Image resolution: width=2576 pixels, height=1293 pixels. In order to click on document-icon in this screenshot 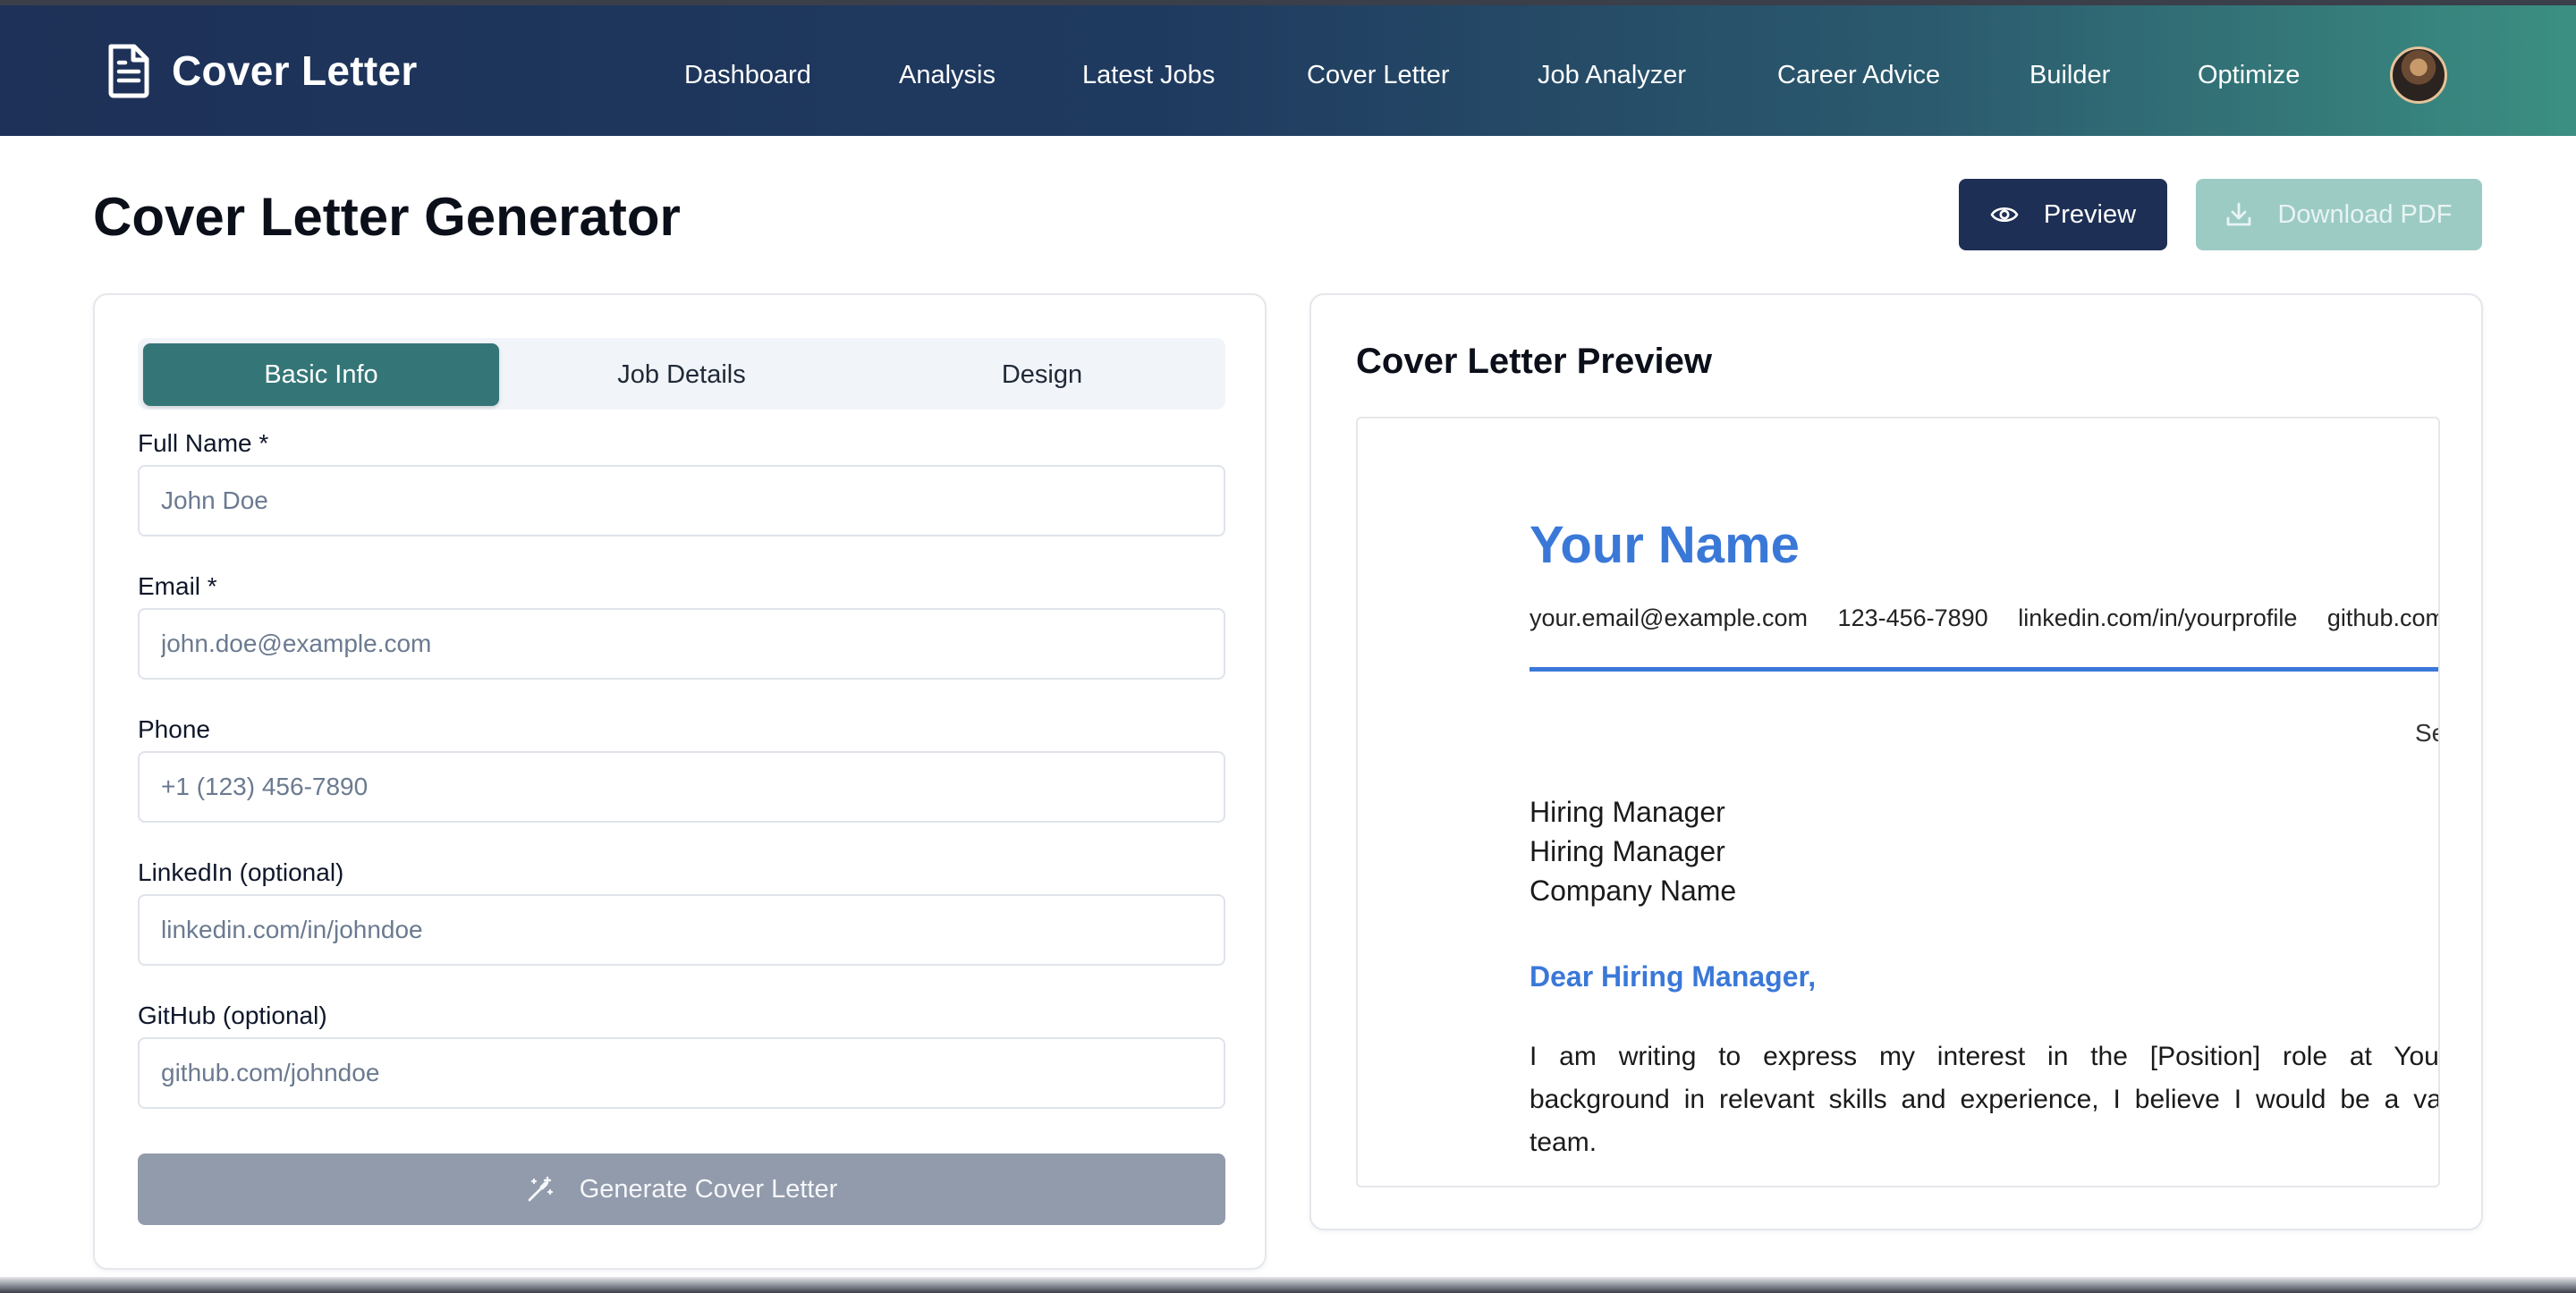, I will do `click(128, 71)`.